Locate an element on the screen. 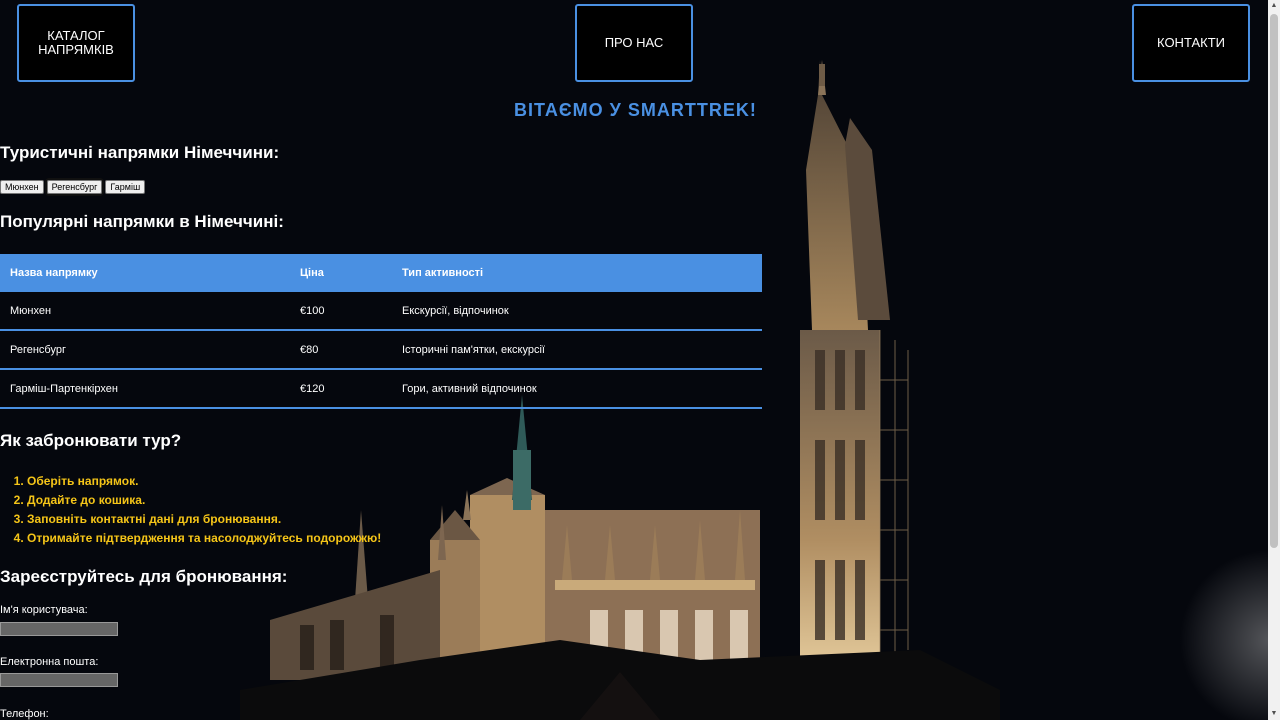 Image resolution: width=1280 pixels, height=720 pixels. welcome-heading: ВІТАЄМО У SMARTTREK! is located at coordinates (635, 110).